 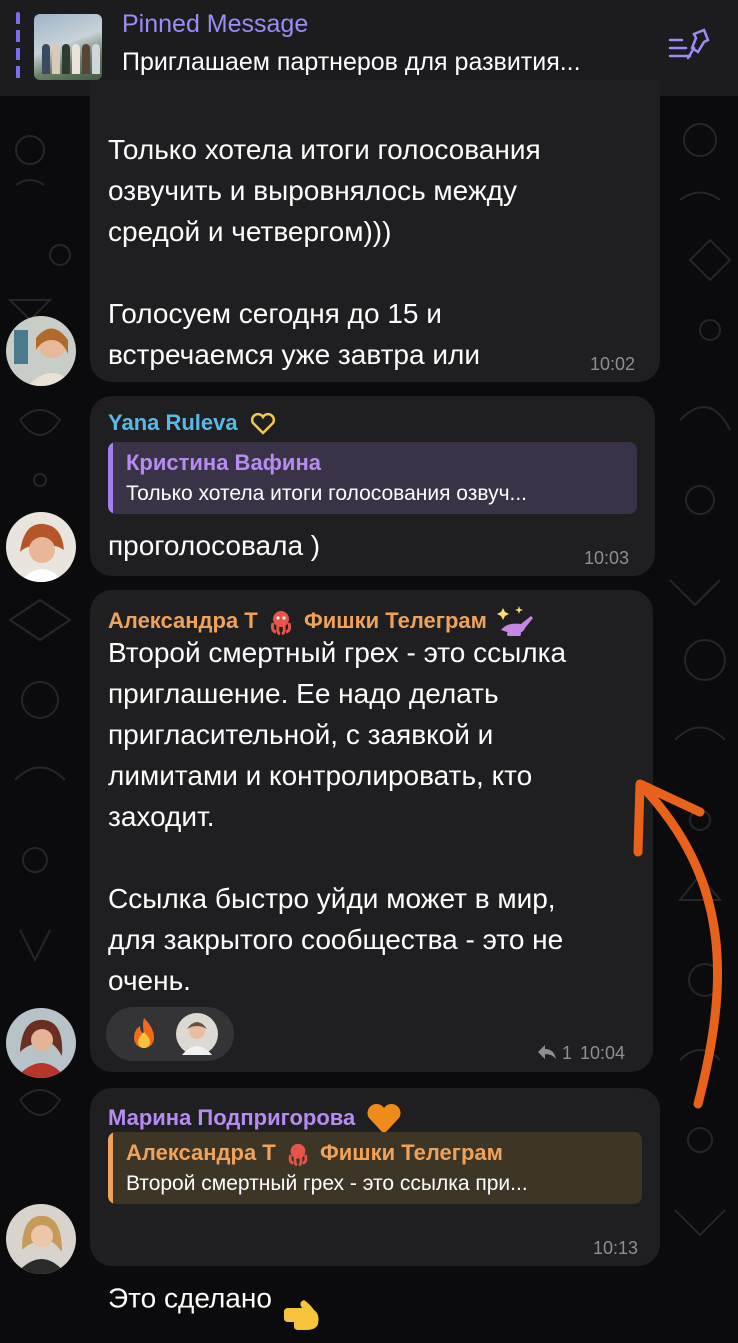 I want to click on heart-outline-icon, so click(x=262, y=424).